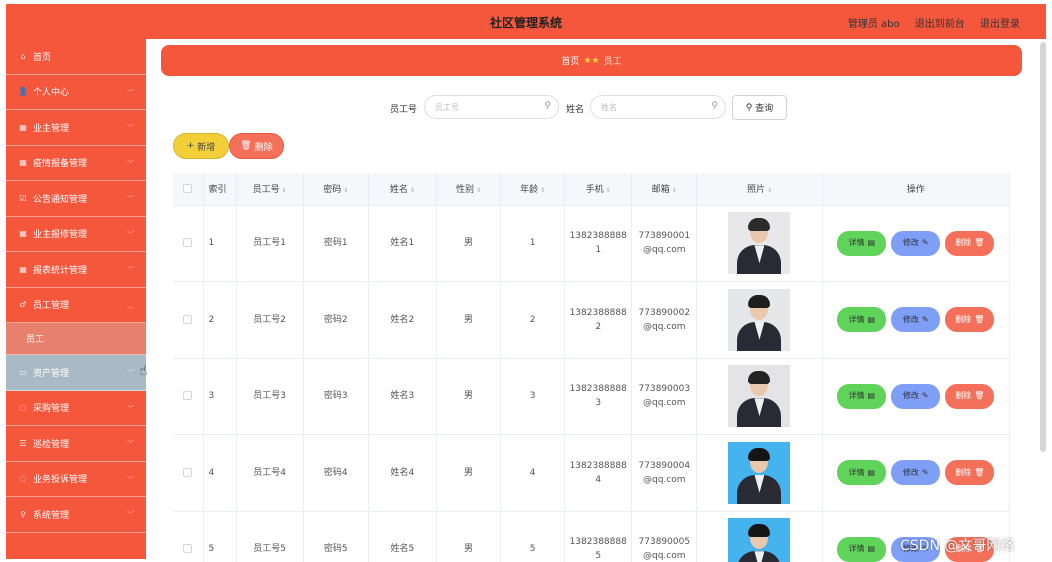 This screenshot has width=1052, height=562. I want to click on back-to-frontend-link: 退出到前台, so click(940, 24).